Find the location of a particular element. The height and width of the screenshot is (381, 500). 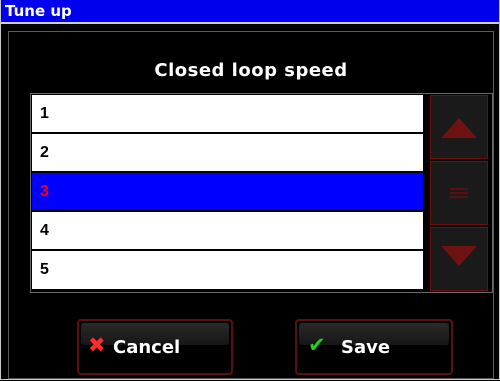

cancel-button: ✖ Cancel is located at coordinates (155, 347).